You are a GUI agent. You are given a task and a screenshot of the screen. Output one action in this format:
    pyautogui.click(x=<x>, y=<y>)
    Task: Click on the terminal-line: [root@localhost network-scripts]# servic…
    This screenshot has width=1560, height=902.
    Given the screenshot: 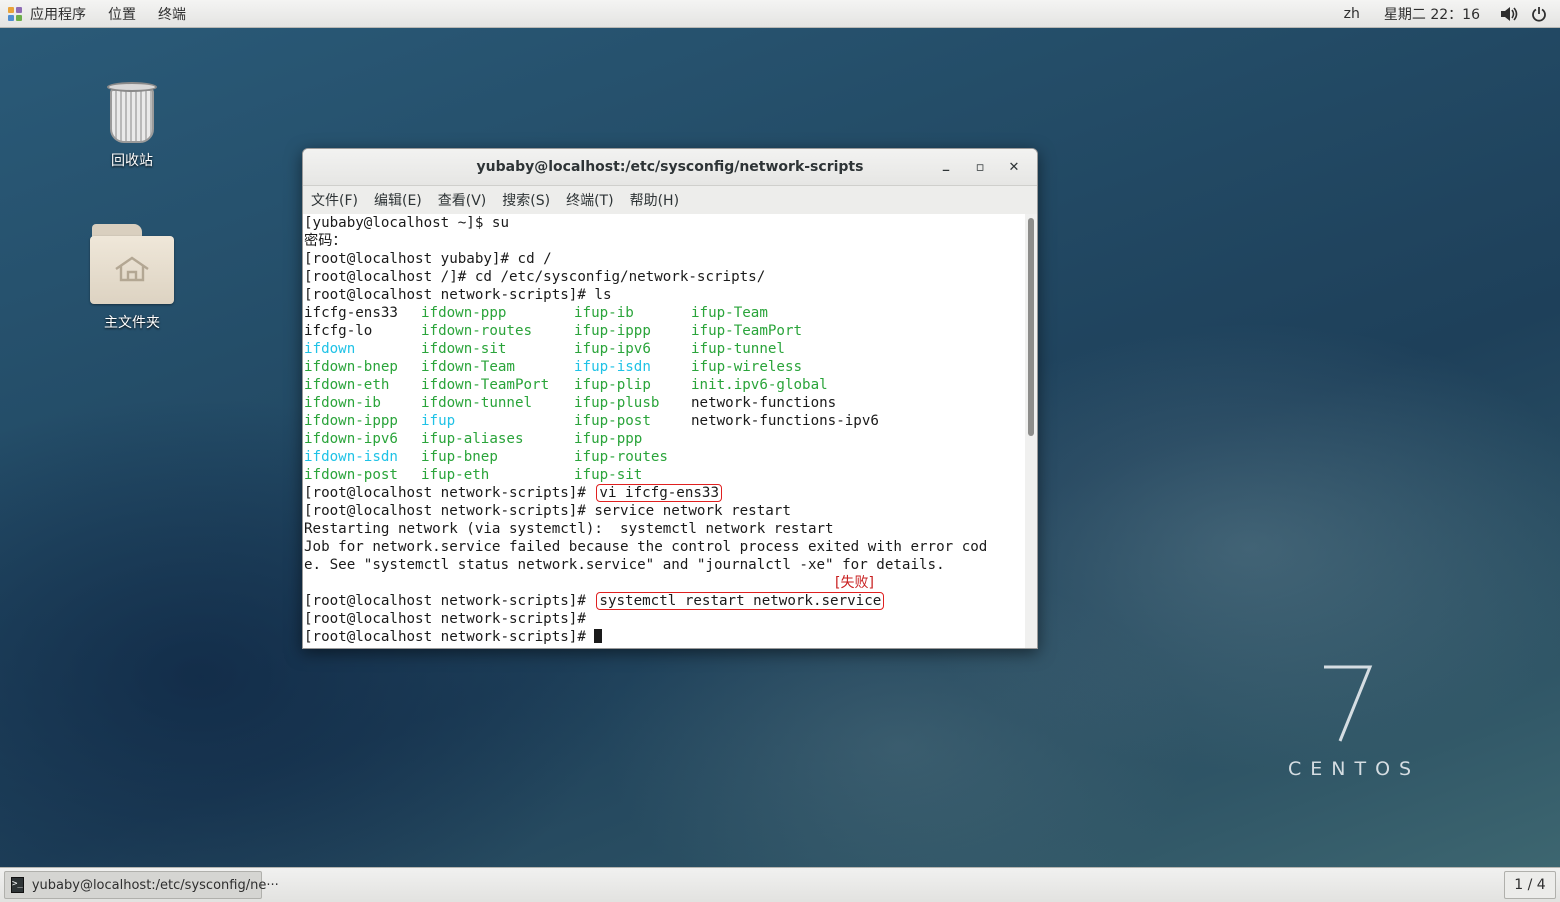 What is the action you would take?
    pyautogui.click(x=664, y=511)
    